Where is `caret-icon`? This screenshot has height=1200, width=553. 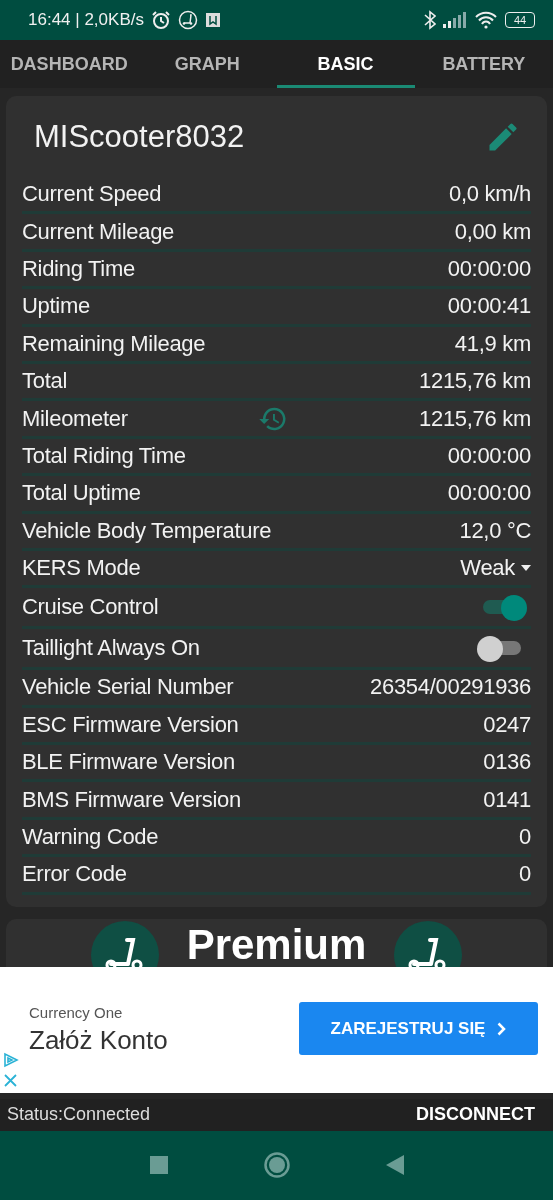 caret-icon is located at coordinates (526, 568).